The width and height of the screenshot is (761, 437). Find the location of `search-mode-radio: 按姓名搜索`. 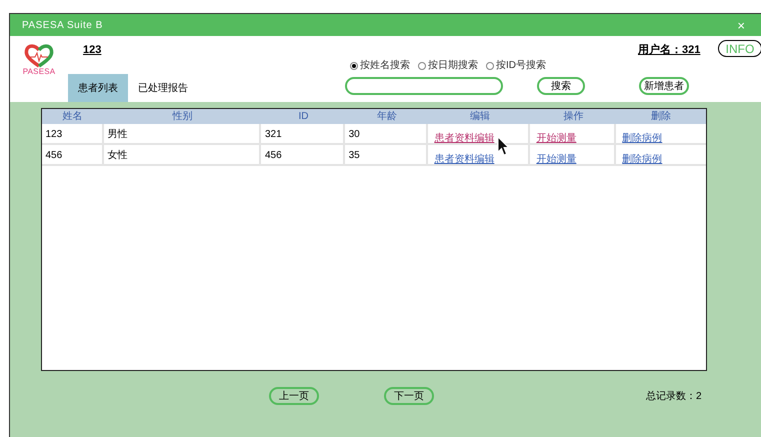

search-mode-radio: 按姓名搜索 is located at coordinates (380, 65).